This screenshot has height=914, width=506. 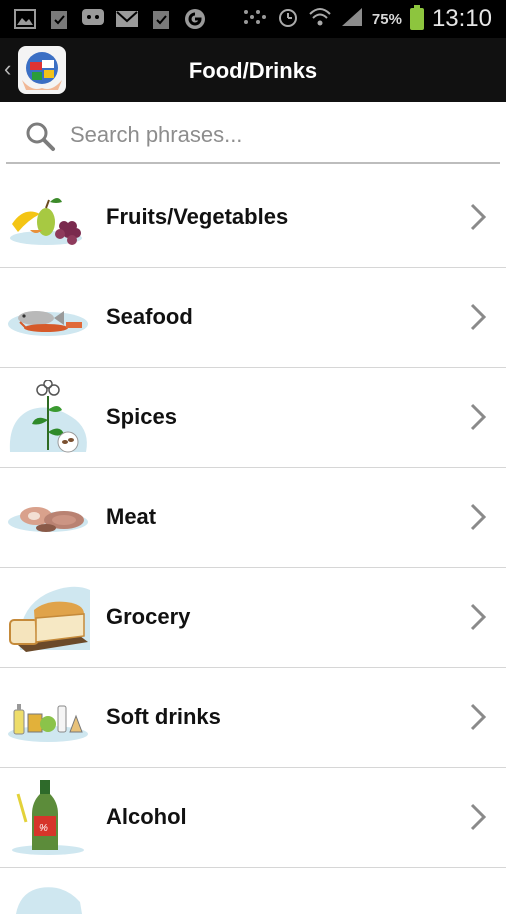 I want to click on soft-drinks-icon, so click(x=49, y=718).